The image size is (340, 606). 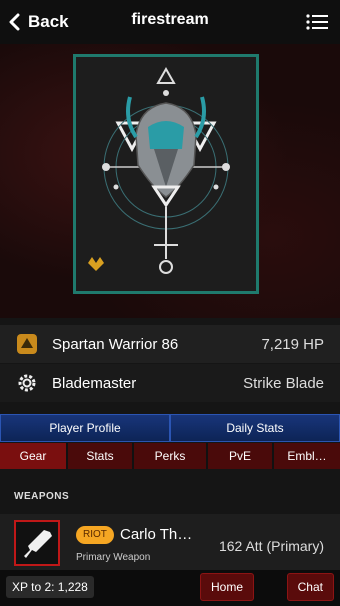 I want to click on super-name: Strike Blade, so click(x=283, y=383).